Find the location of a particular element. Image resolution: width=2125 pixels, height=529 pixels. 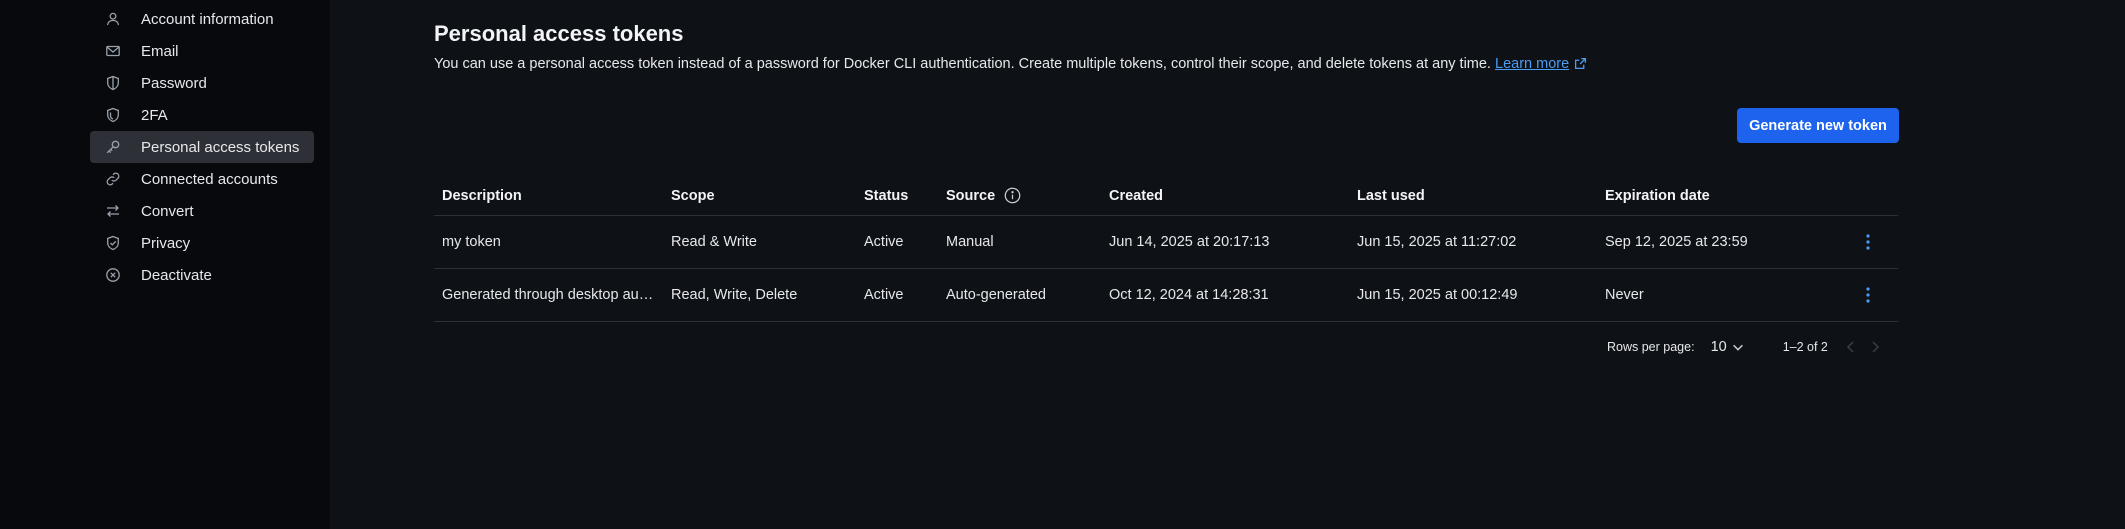

cell-last-used: Jun 15, 2025 at 00:12:49 is located at coordinates (1437, 295).